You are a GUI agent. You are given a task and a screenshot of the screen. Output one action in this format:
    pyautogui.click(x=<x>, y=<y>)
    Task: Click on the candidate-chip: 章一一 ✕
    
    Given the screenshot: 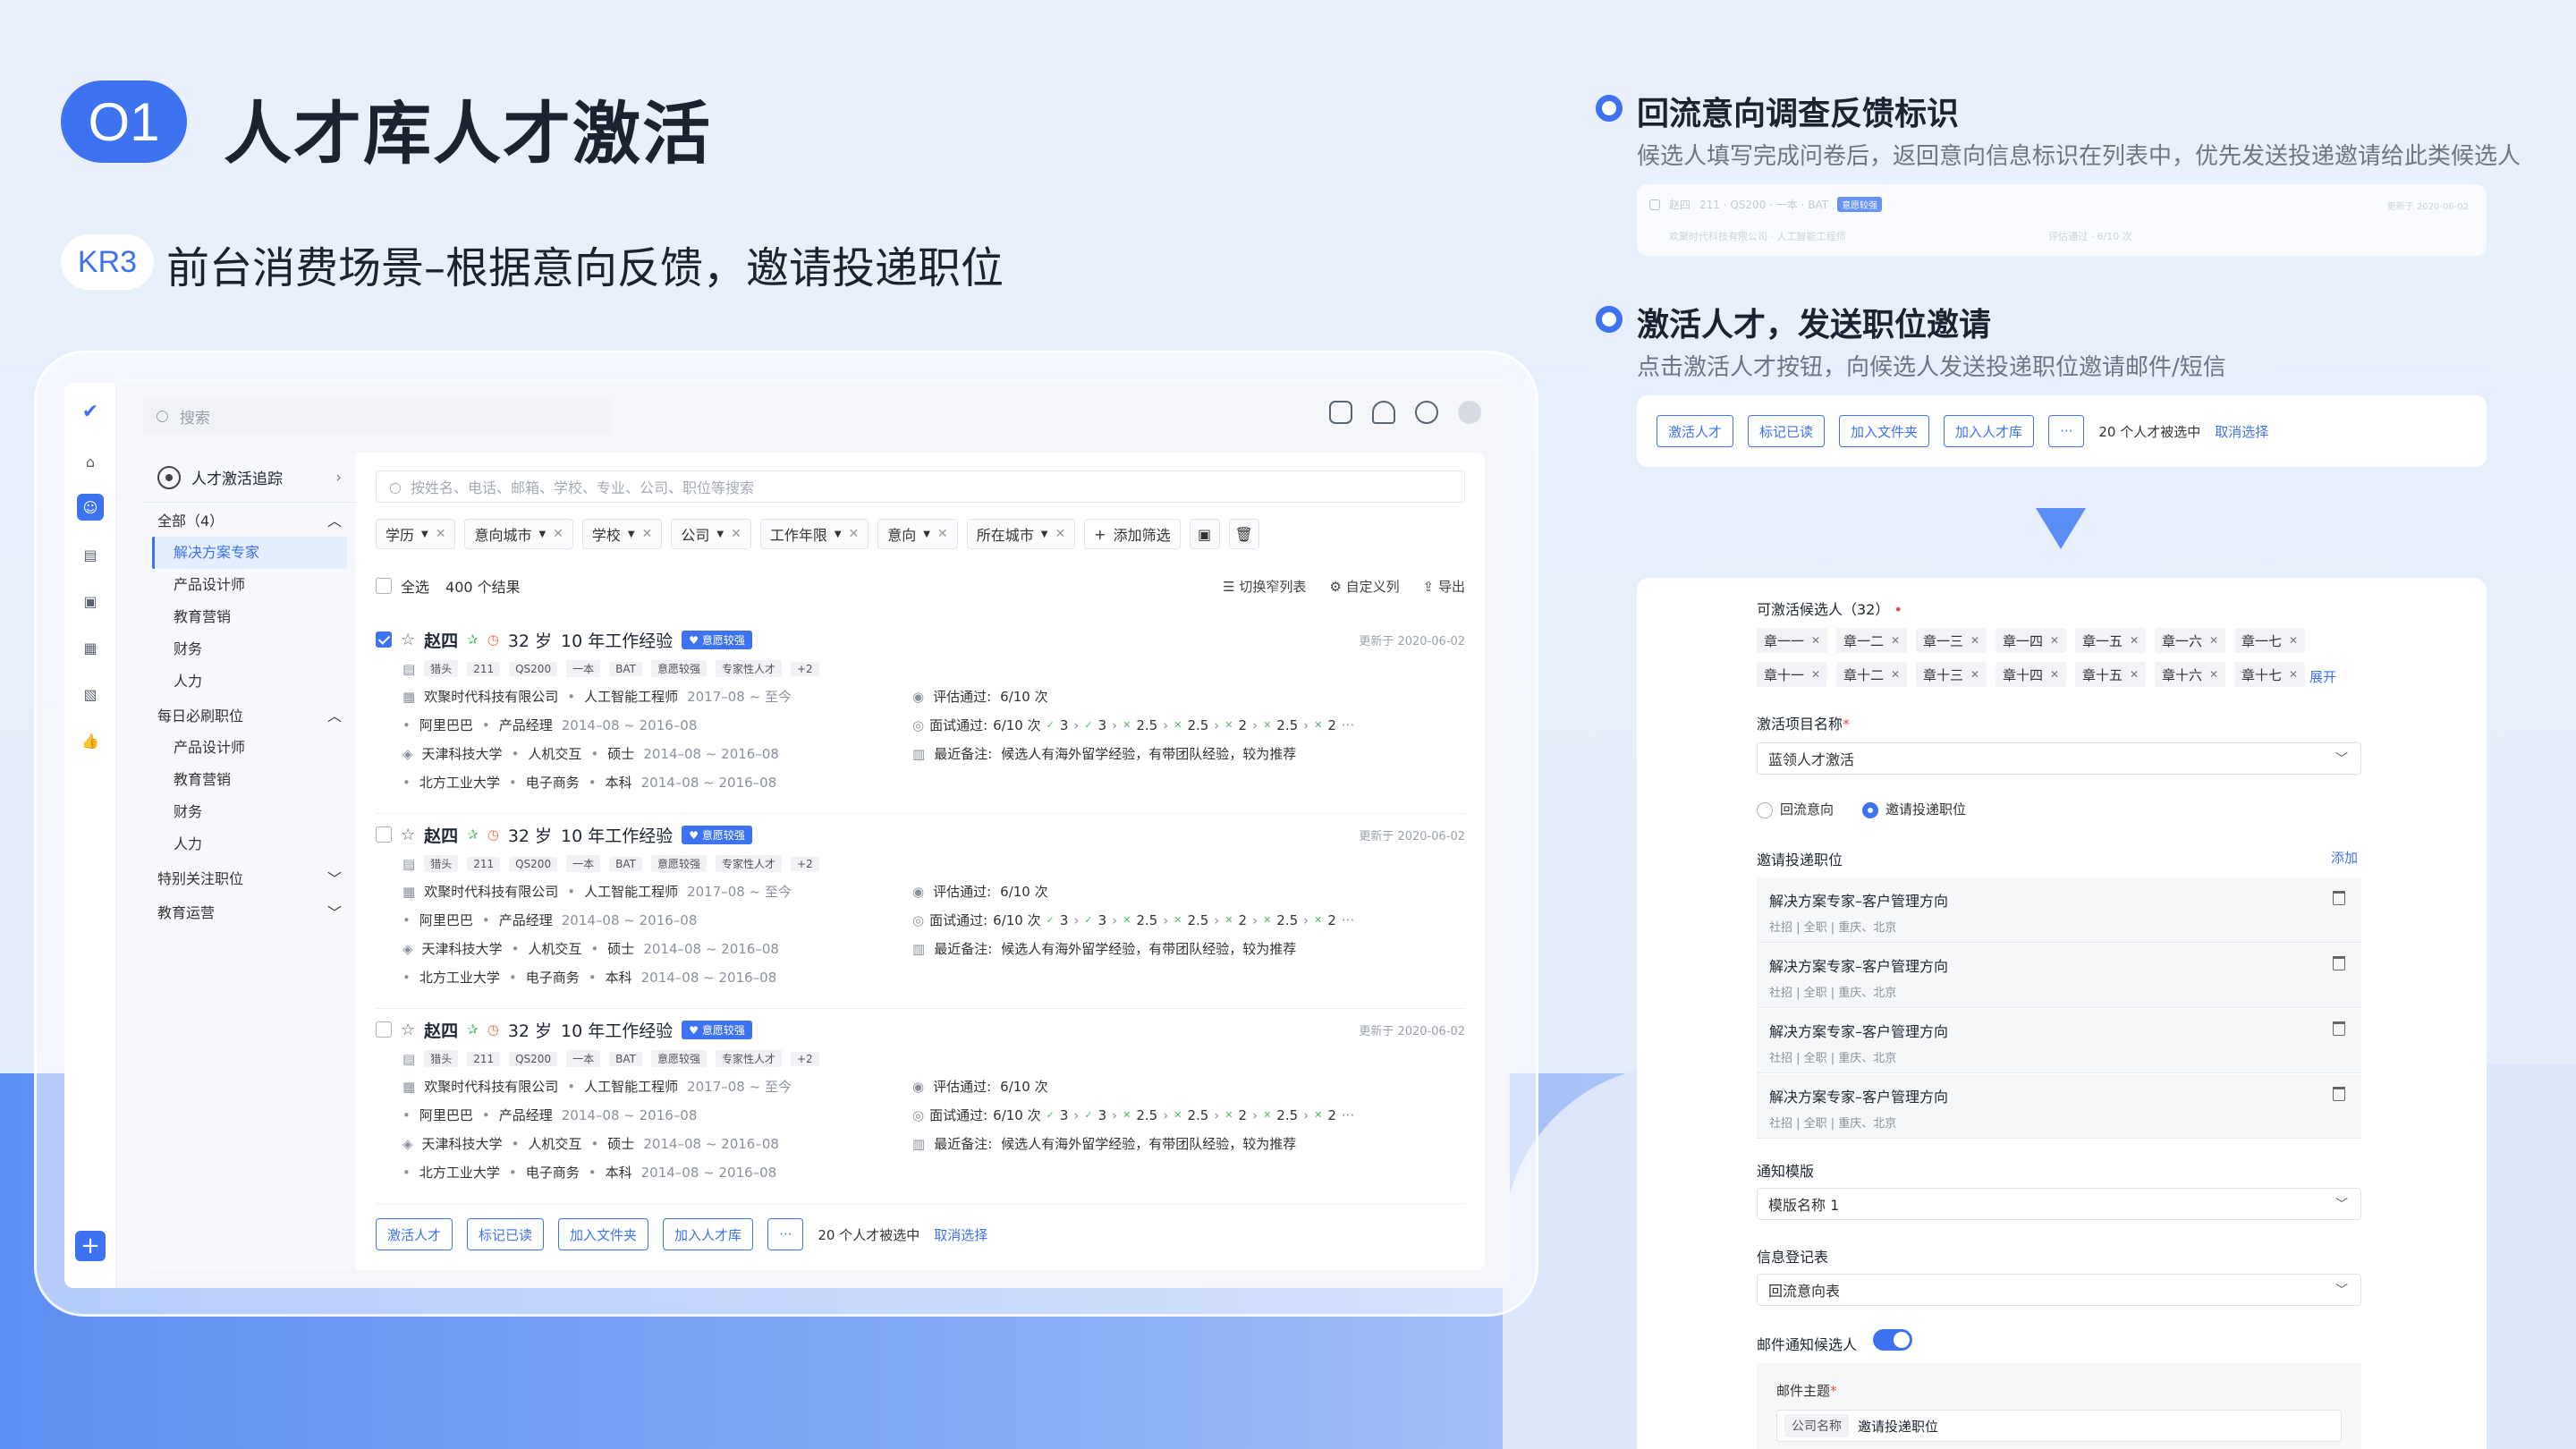 What is the action you would take?
    pyautogui.click(x=1792, y=640)
    